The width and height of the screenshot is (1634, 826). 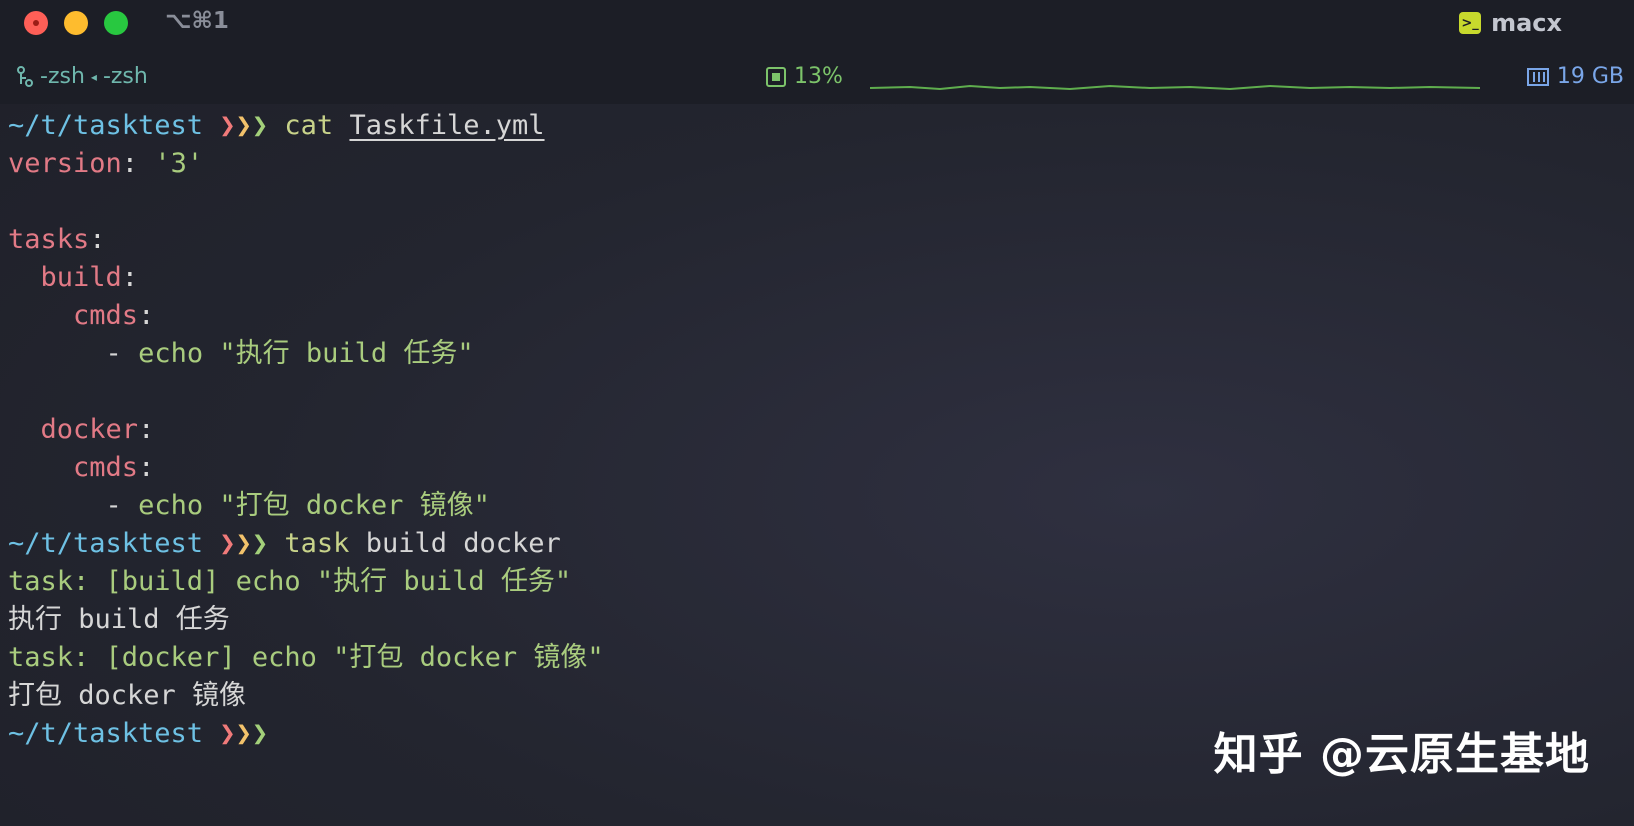 What do you see at coordinates (36, 23) in the screenshot?
I see `close-button` at bounding box center [36, 23].